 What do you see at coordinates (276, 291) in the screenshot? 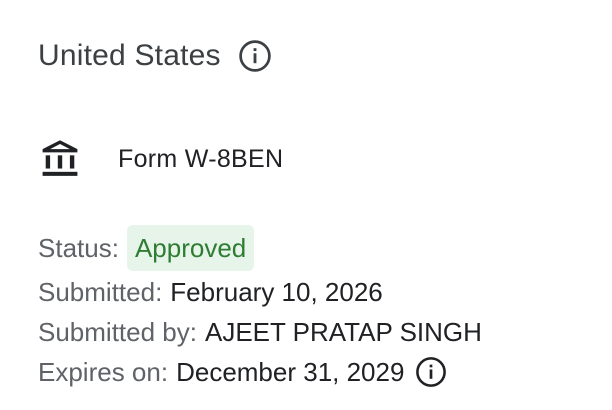
I see `submitted-date: February 10, 2026` at bounding box center [276, 291].